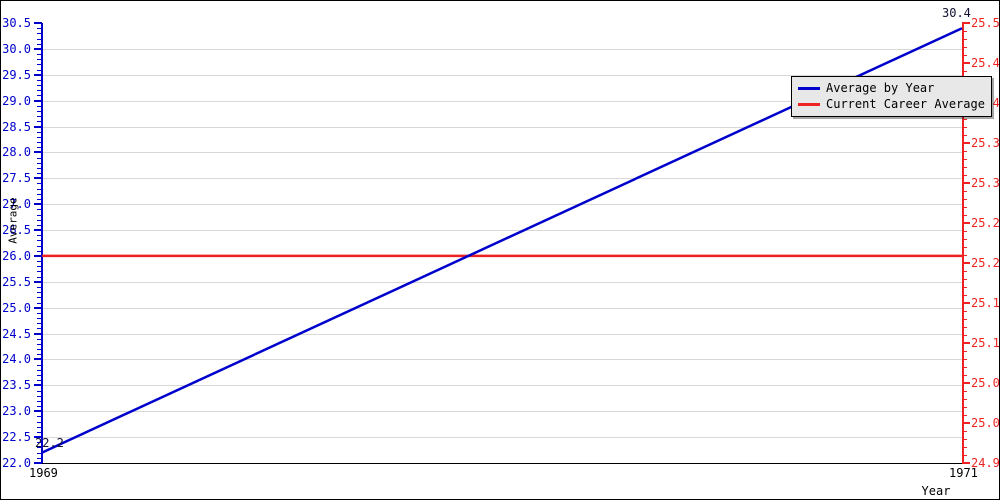 The height and width of the screenshot is (500, 1000). I want to click on y-axis-left-line, so click(42, 243).